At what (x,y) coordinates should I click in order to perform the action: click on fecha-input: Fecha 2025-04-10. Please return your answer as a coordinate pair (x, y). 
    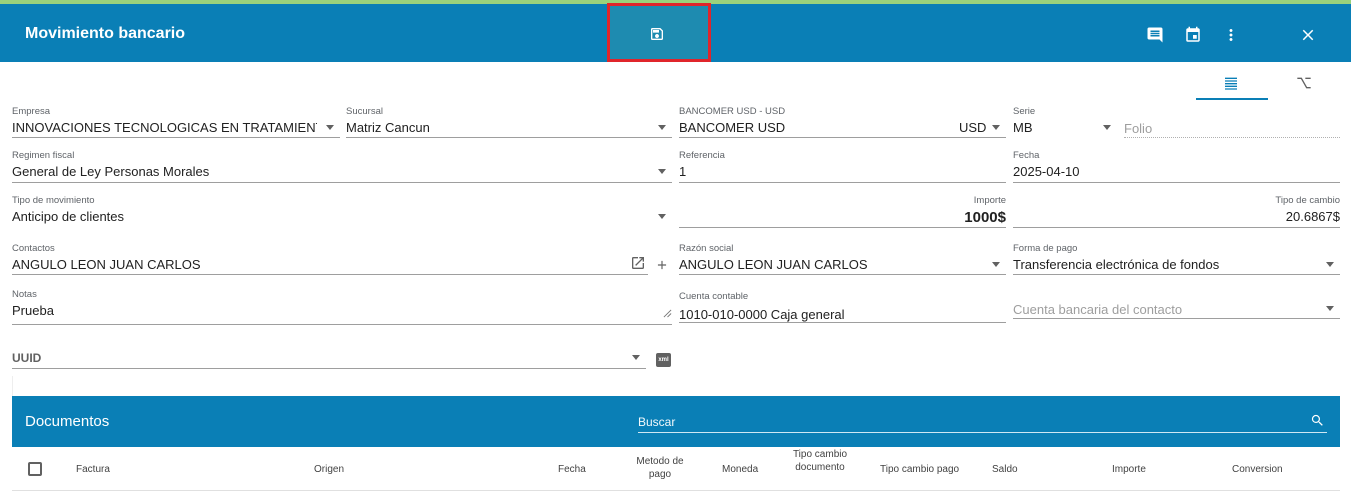
    Looking at the image, I should click on (1176, 166).